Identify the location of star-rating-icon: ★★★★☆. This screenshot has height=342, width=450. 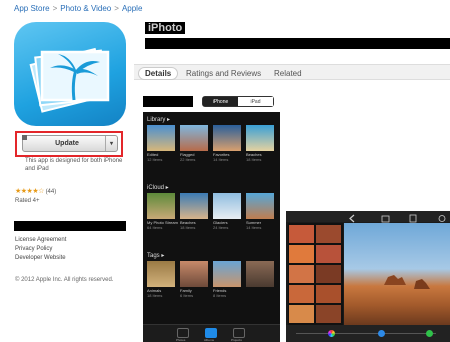
(29, 191).